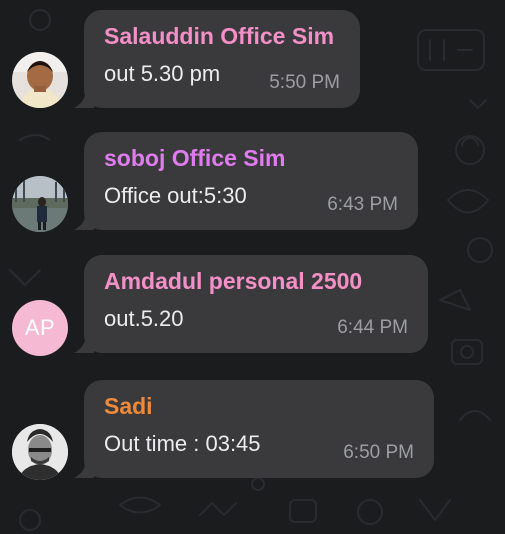  Describe the element at coordinates (194, 158) in the screenshot. I see `sender-name: soboj Office Sim` at that location.